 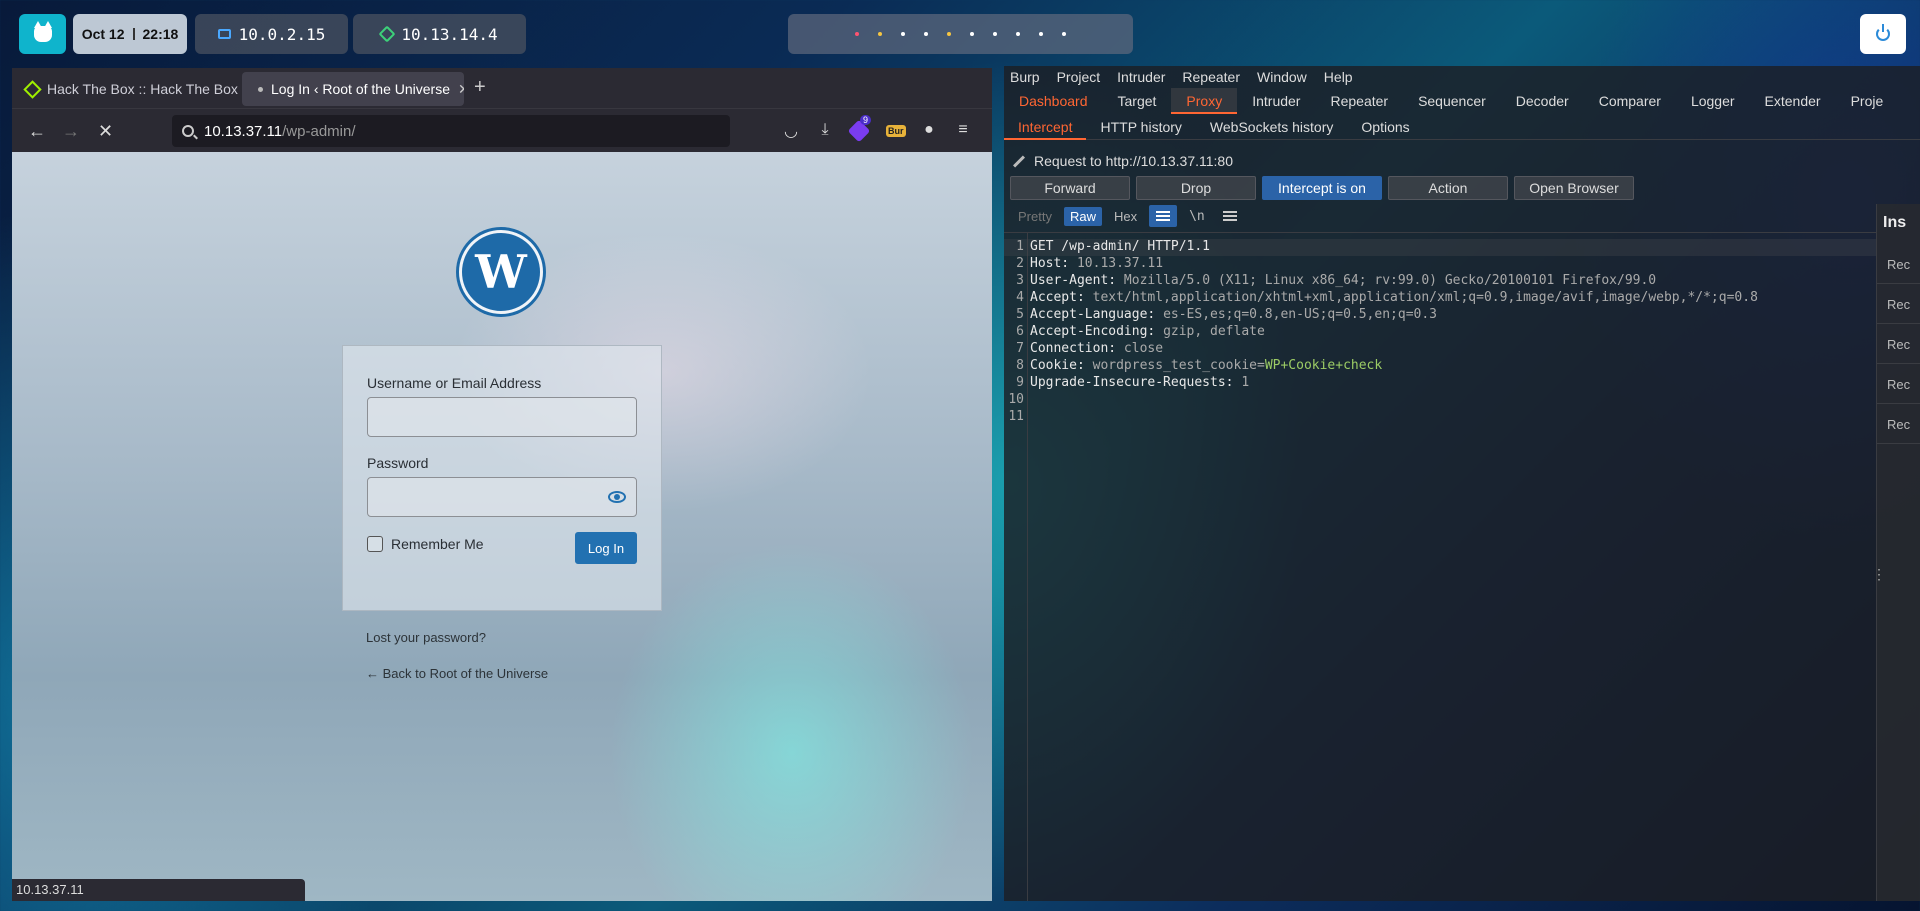 I want to click on login-button: Log In, so click(x=606, y=548).